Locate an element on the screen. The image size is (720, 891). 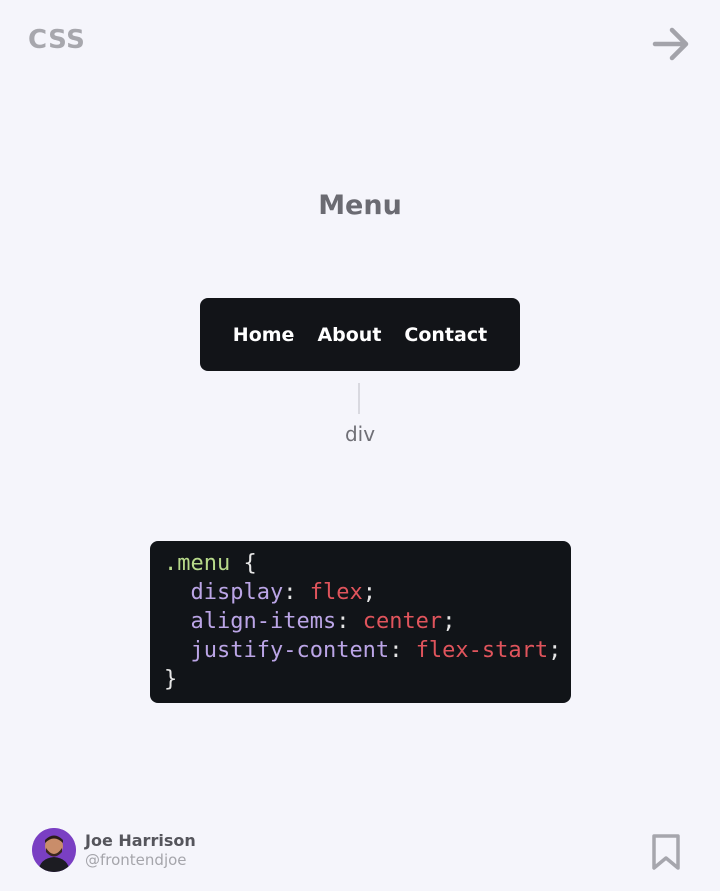
bookmark-icon is located at coordinates (666, 852).